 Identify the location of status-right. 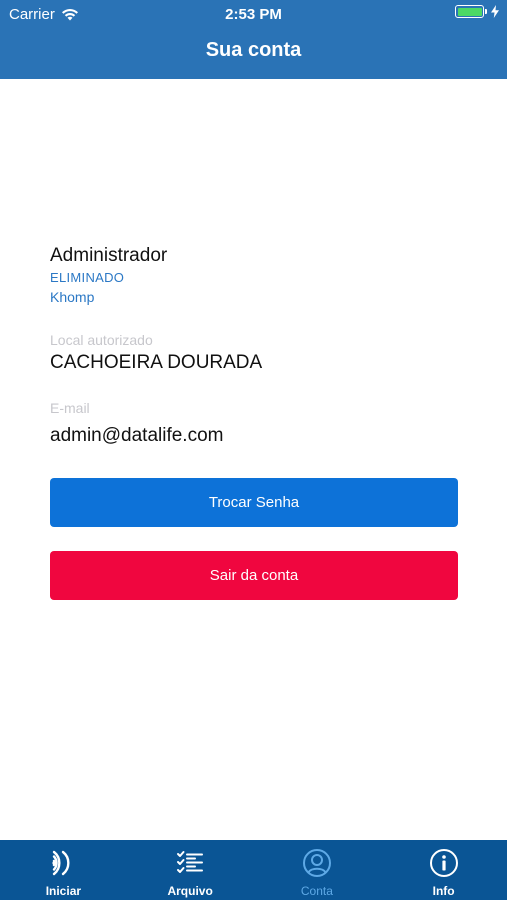
(477, 11).